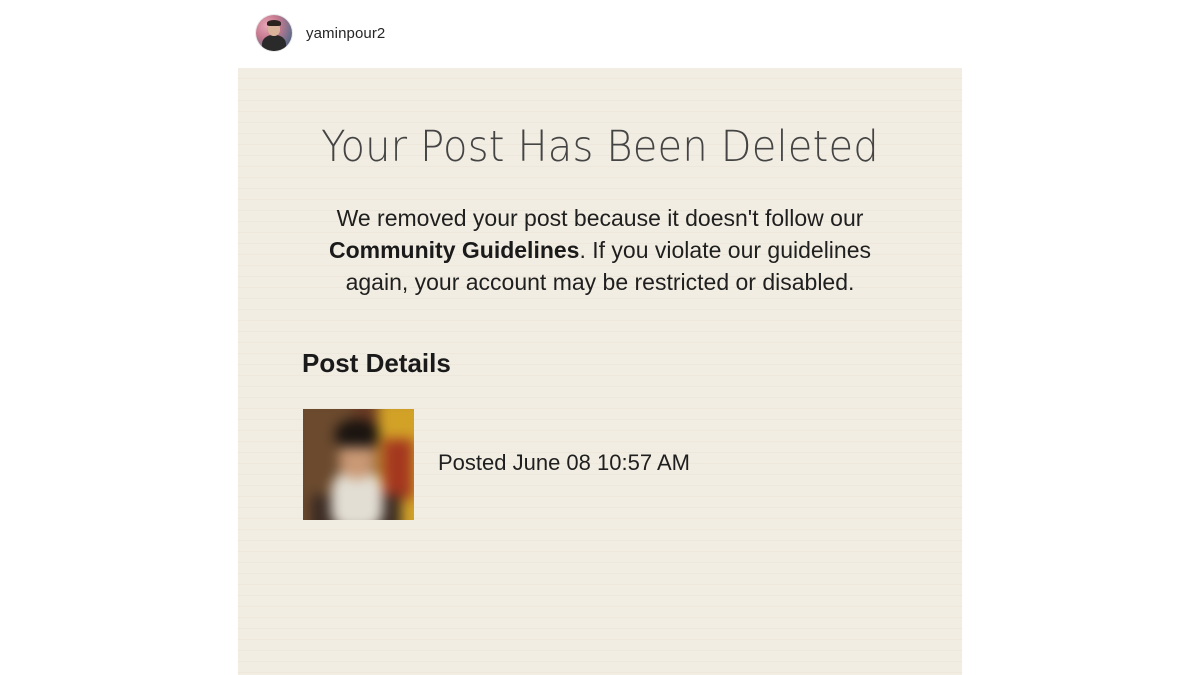 Image resolution: width=1200 pixels, height=675 pixels. Describe the element at coordinates (274, 23) in the screenshot. I see `avatar-hair-shape` at that location.